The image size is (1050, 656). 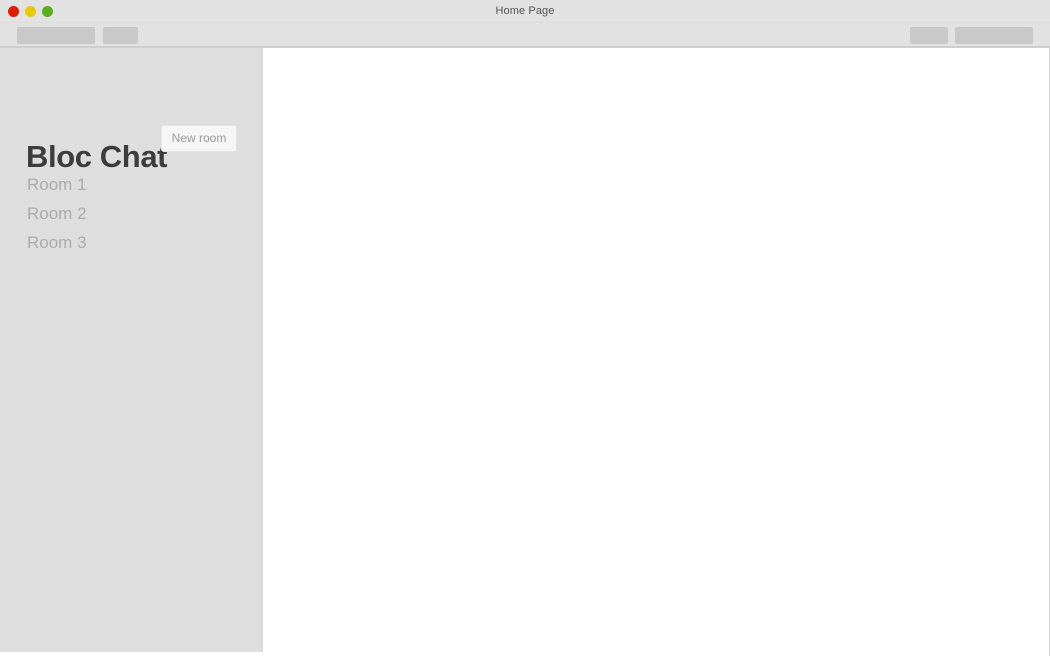 I want to click on room-list: Room 1 Room 2 Room 3, so click(x=131, y=213).